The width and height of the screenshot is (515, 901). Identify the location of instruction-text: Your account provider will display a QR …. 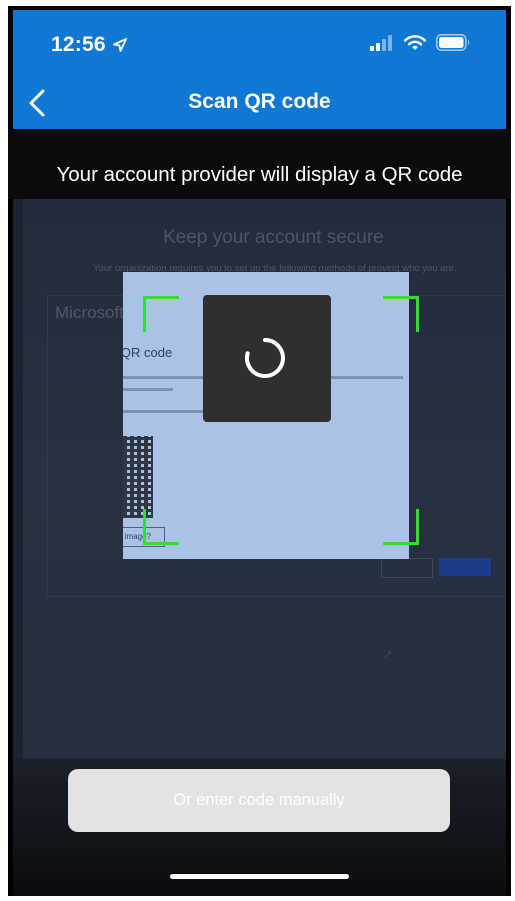
(259, 174).